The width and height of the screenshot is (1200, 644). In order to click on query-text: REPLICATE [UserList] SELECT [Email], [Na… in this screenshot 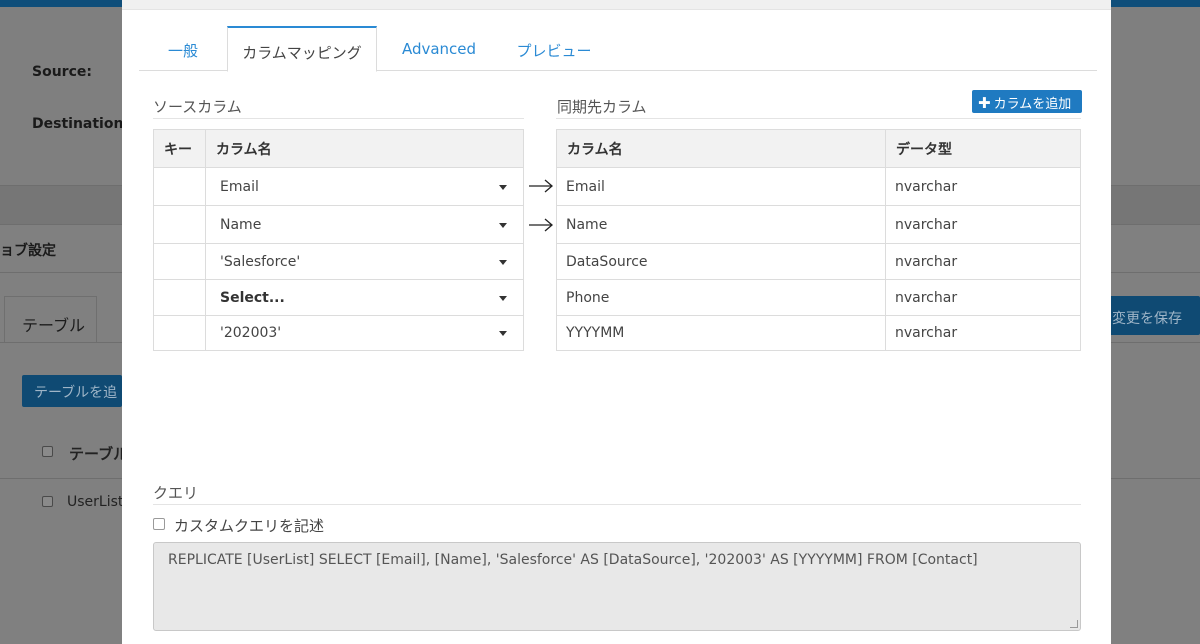, I will do `click(573, 560)`.